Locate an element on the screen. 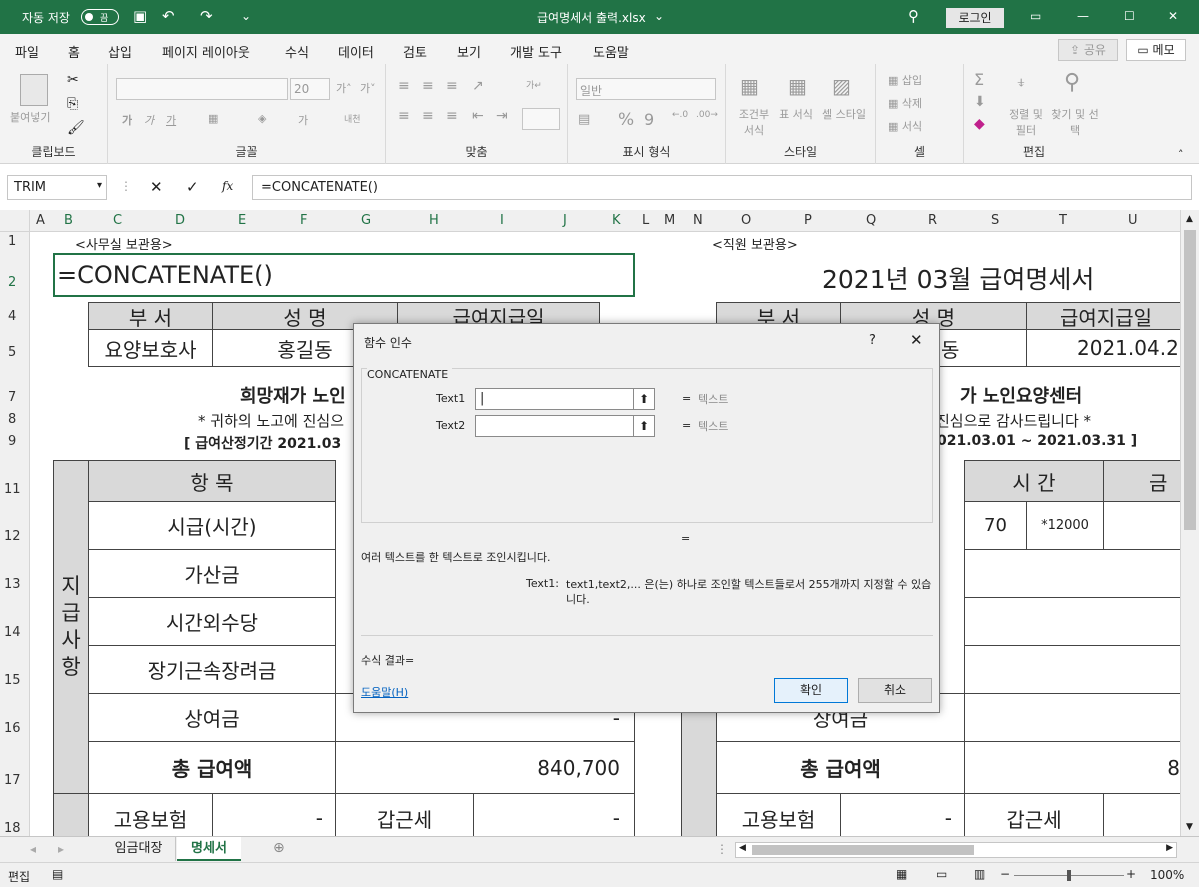 This screenshot has height=887, width=1199. scroll-left-icon: ◀ is located at coordinates (742, 848).